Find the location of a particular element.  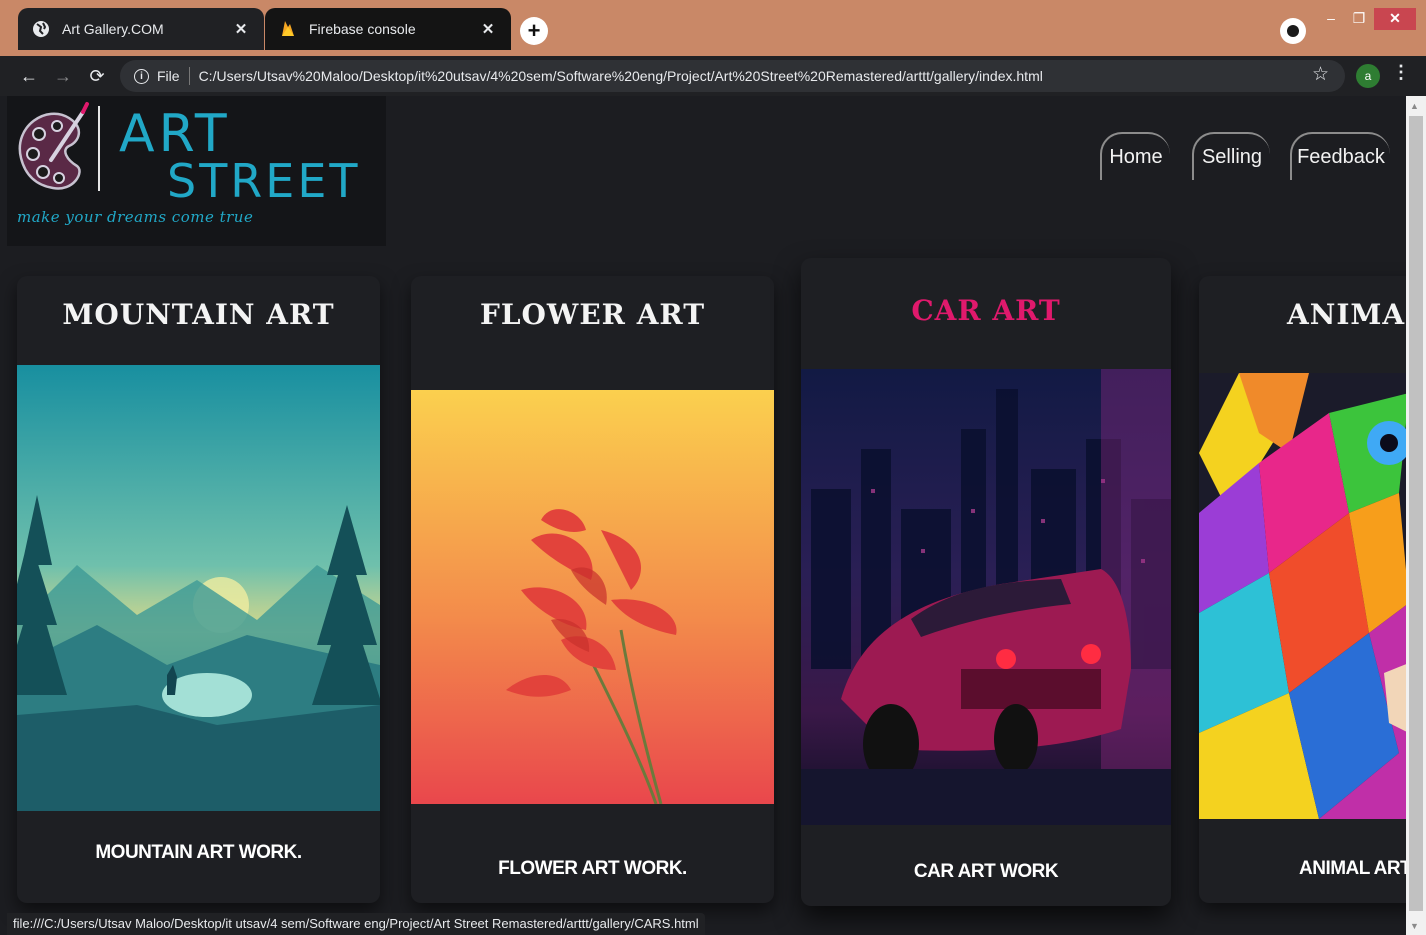

tab-firebase-console: Firebase console ✕ is located at coordinates (388, 29).